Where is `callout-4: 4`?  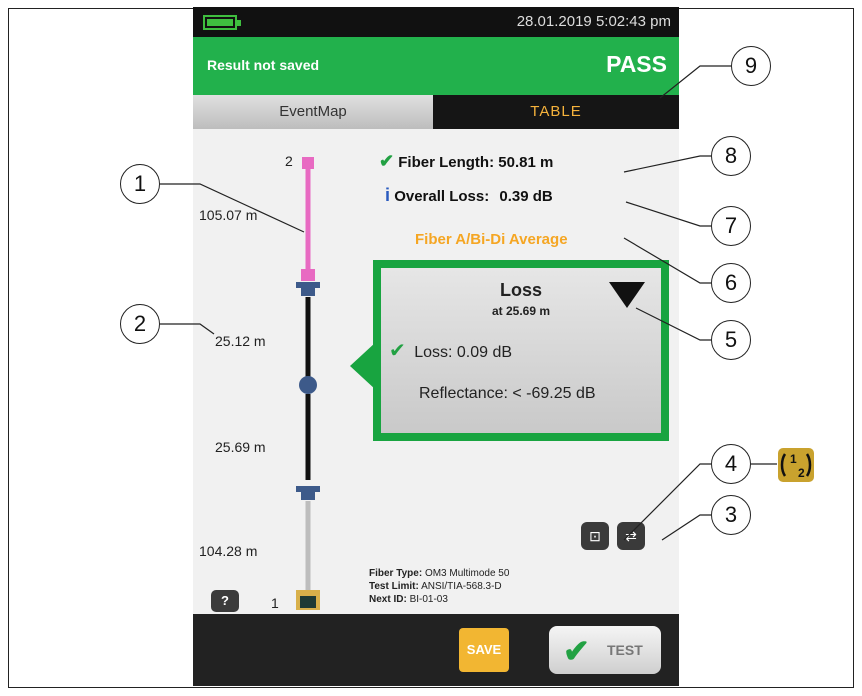
callout-4: 4 is located at coordinates (731, 464).